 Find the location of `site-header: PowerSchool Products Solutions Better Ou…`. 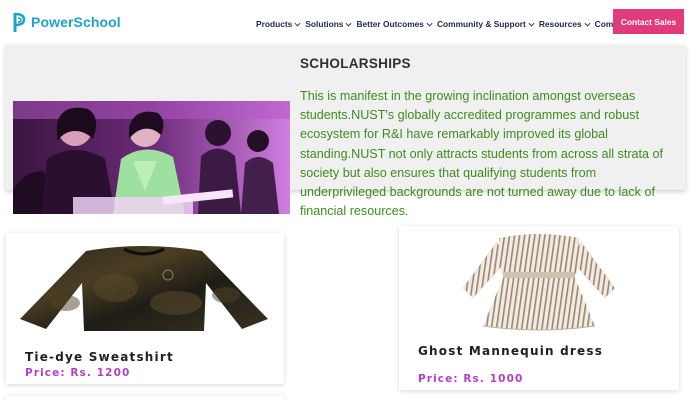

site-header: PowerSchool Products Solutions Better Ou… is located at coordinates (350, 22).